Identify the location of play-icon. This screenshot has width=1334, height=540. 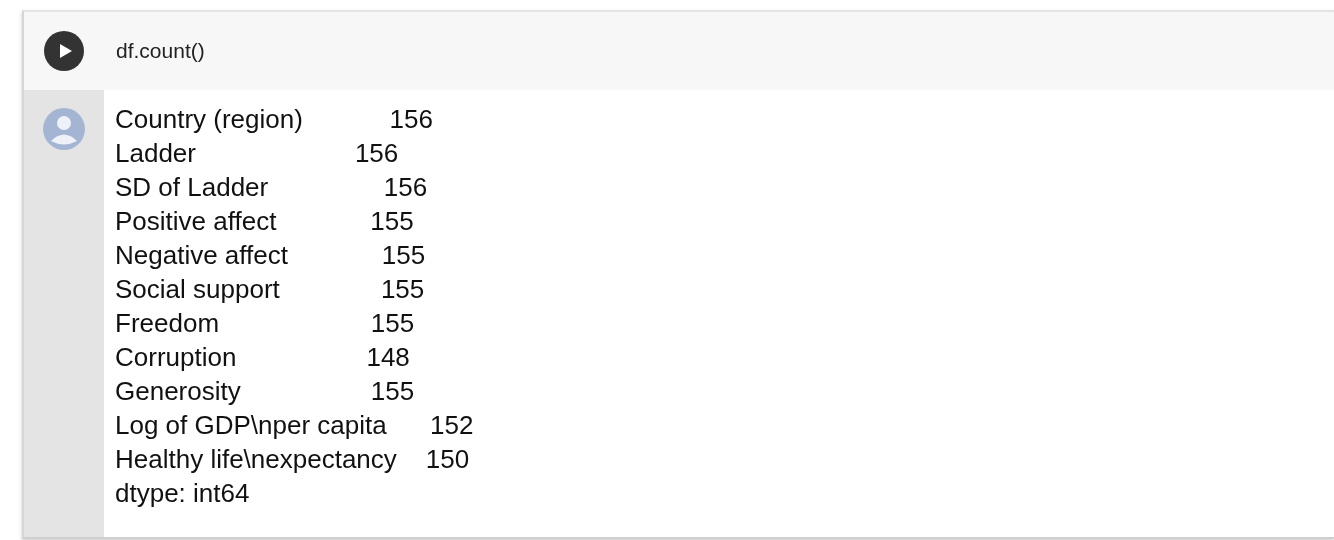
(66, 51).